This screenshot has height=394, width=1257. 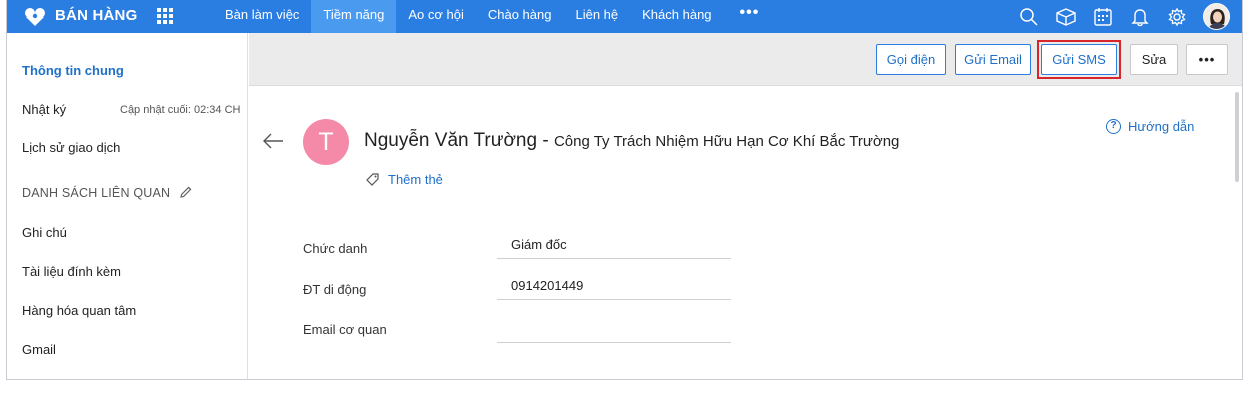 I want to click on tag-icon, so click(x=372, y=179).